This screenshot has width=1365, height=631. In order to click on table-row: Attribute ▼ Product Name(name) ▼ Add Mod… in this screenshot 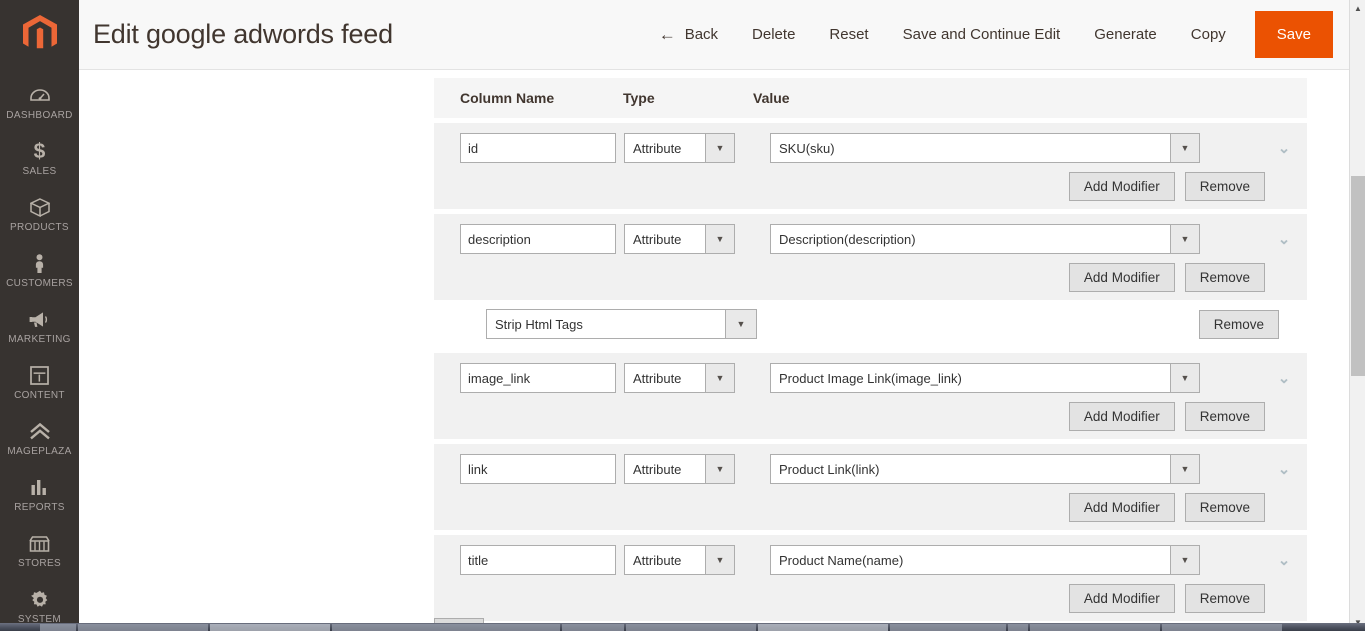, I will do `click(870, 578)`.